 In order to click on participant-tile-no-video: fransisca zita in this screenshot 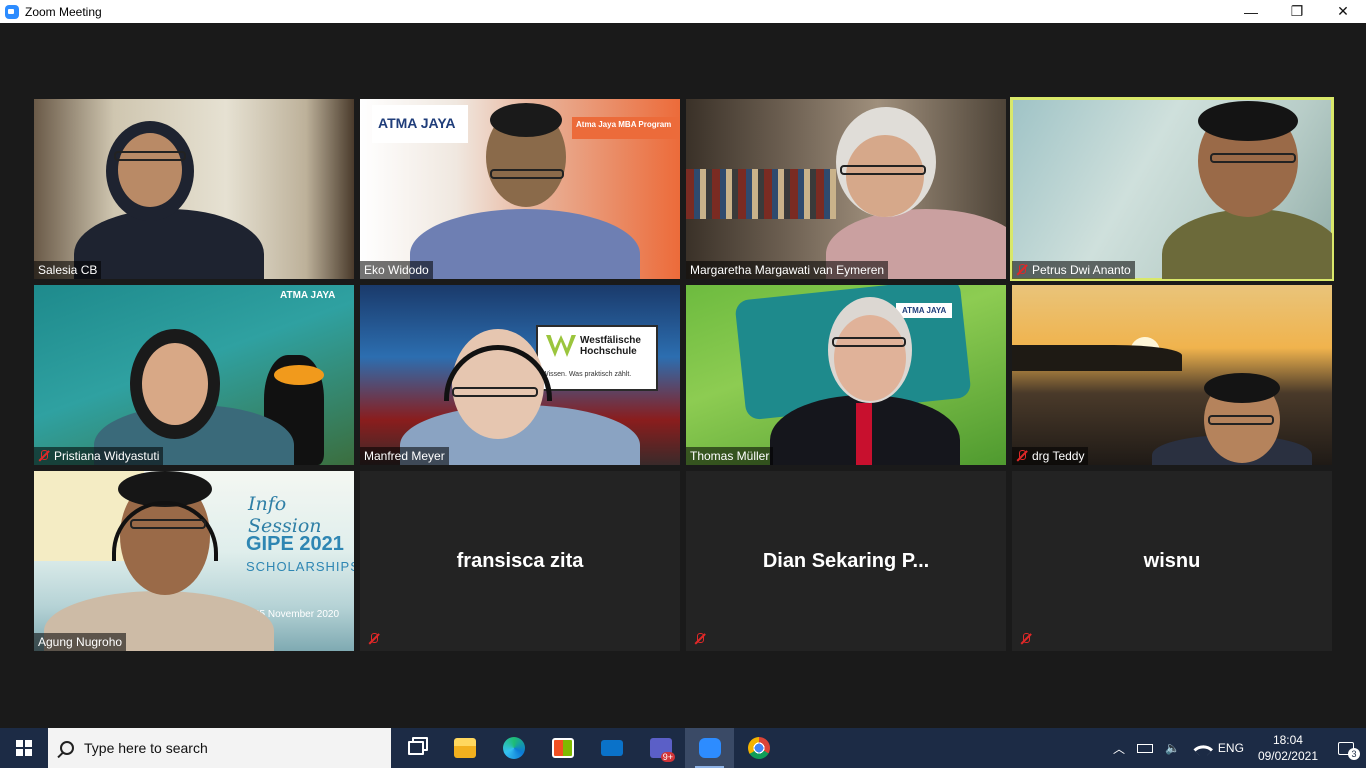, I will do `click(520, 561)`.